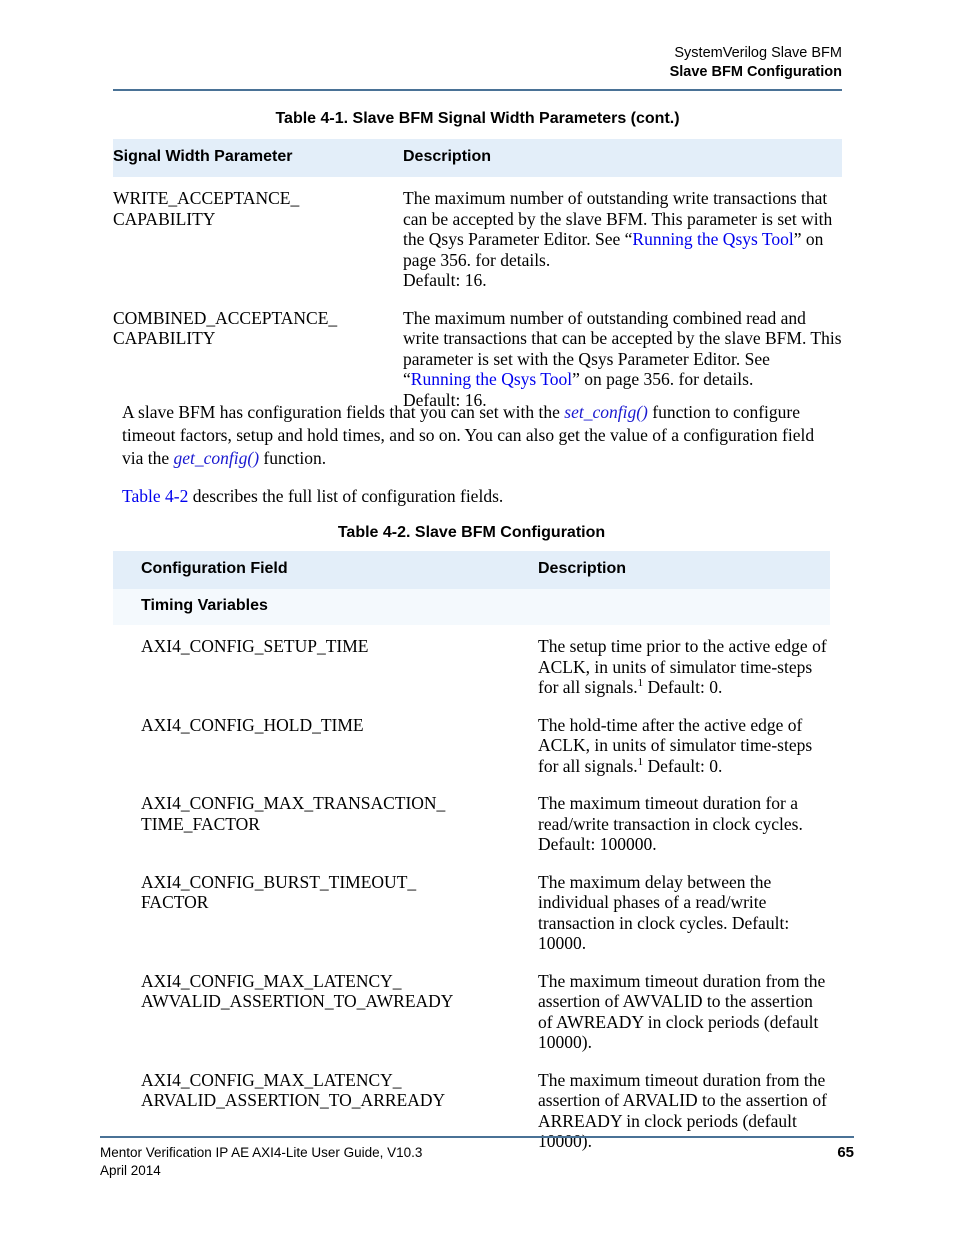 The width and height of the screenshot is (954, 1235). I want to click on table2-subheader-label: Timing Variables, so click(325, 607).